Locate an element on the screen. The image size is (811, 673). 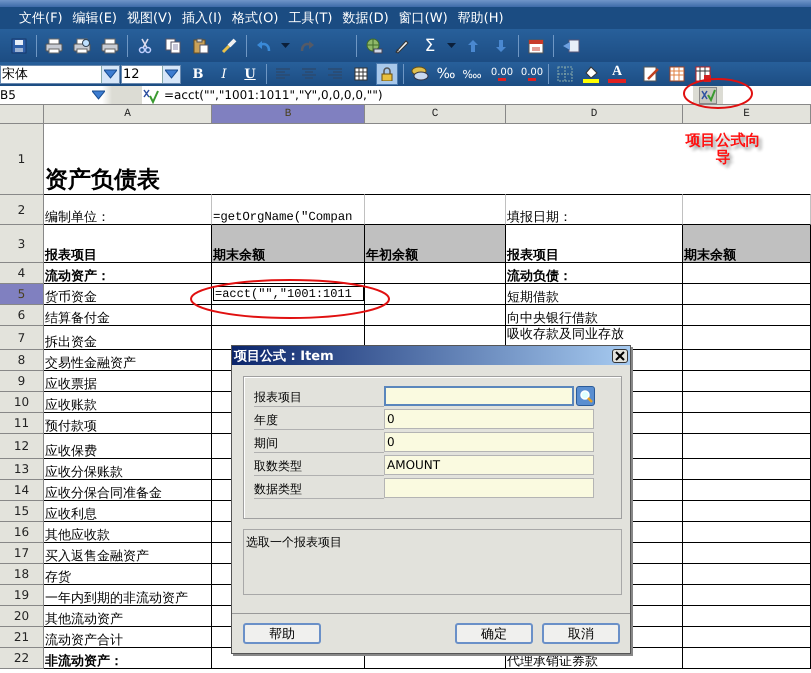
row-header: 22 is located at coordinates (22, 658).